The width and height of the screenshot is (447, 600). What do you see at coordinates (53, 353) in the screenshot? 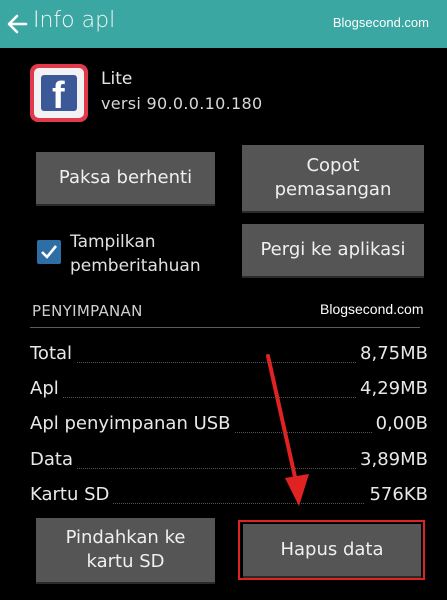
I see `storage-label: Total` at bounding box center [53, 353].